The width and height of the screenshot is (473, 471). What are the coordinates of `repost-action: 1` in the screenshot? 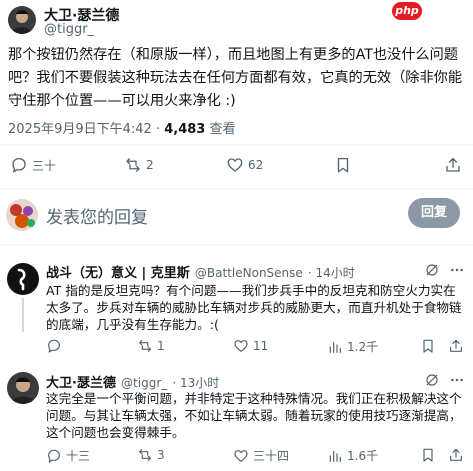 It's located at (151, 346).